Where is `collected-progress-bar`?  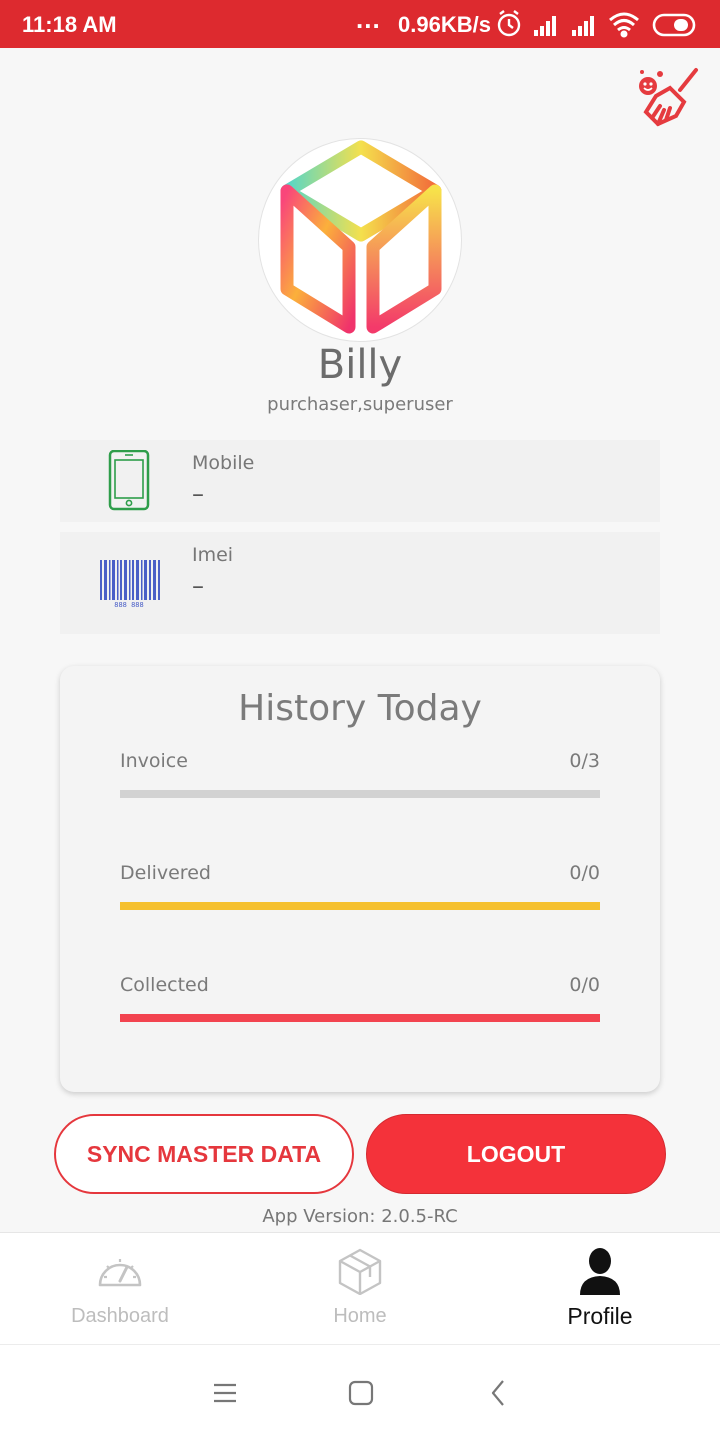
collected-progress-bar is located at coordinates (360, 1018).